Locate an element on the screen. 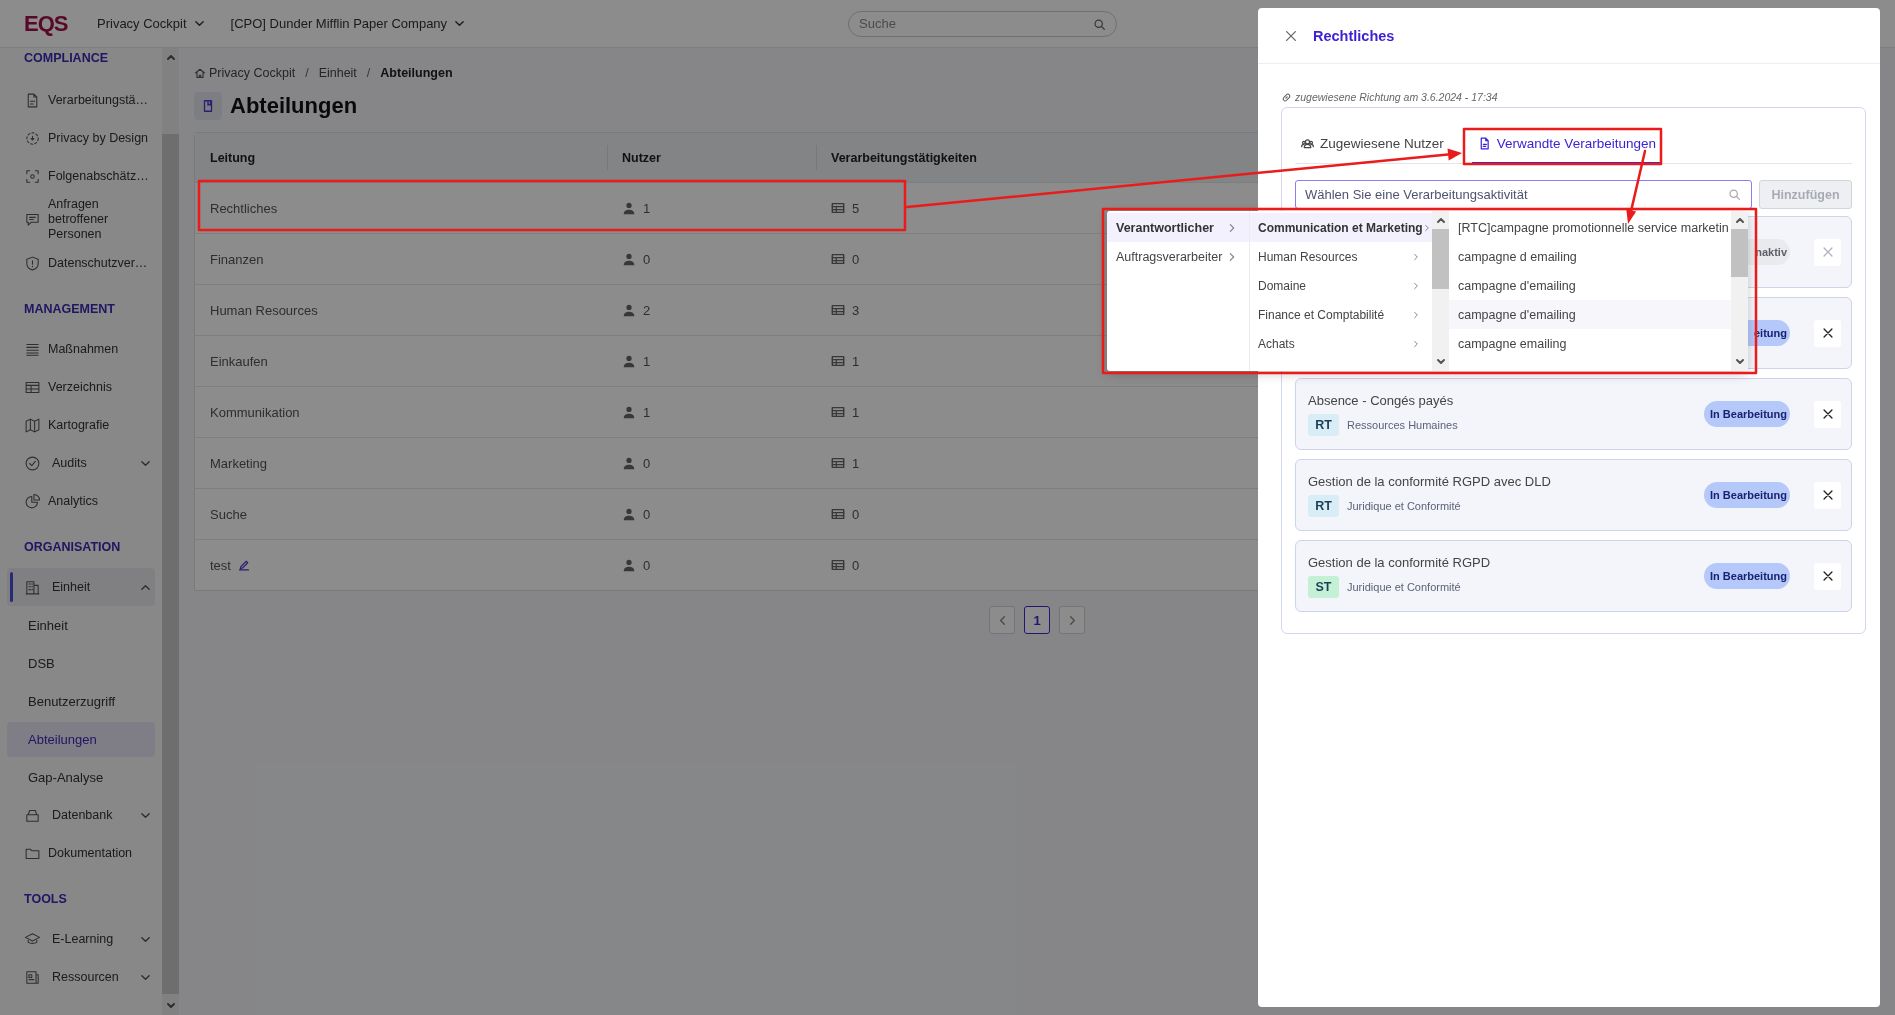 The image size is (1895, 1015). activity-title: Gestion de la conformité RGPD avec DLD is located at coordinates (1430, 482).